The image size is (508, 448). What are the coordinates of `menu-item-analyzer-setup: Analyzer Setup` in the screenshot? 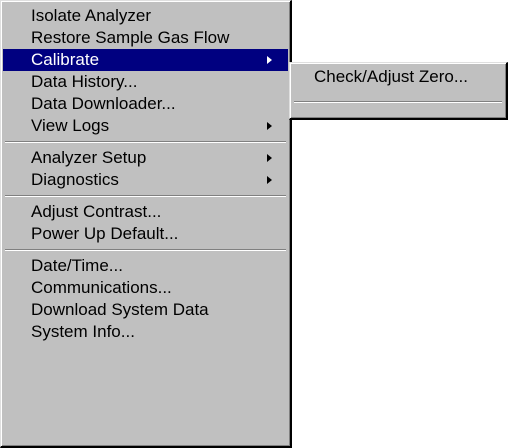 It's located at (145, 158).